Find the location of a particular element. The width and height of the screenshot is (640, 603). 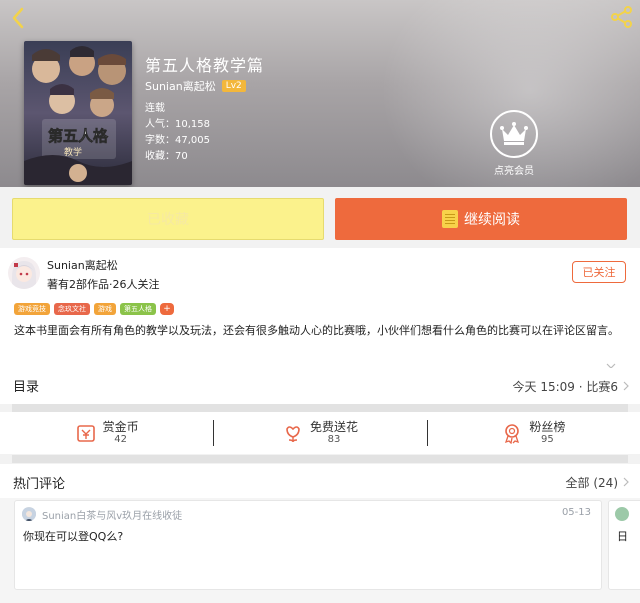

collected-button: 已收藏 is located at coordinates (168, 219).